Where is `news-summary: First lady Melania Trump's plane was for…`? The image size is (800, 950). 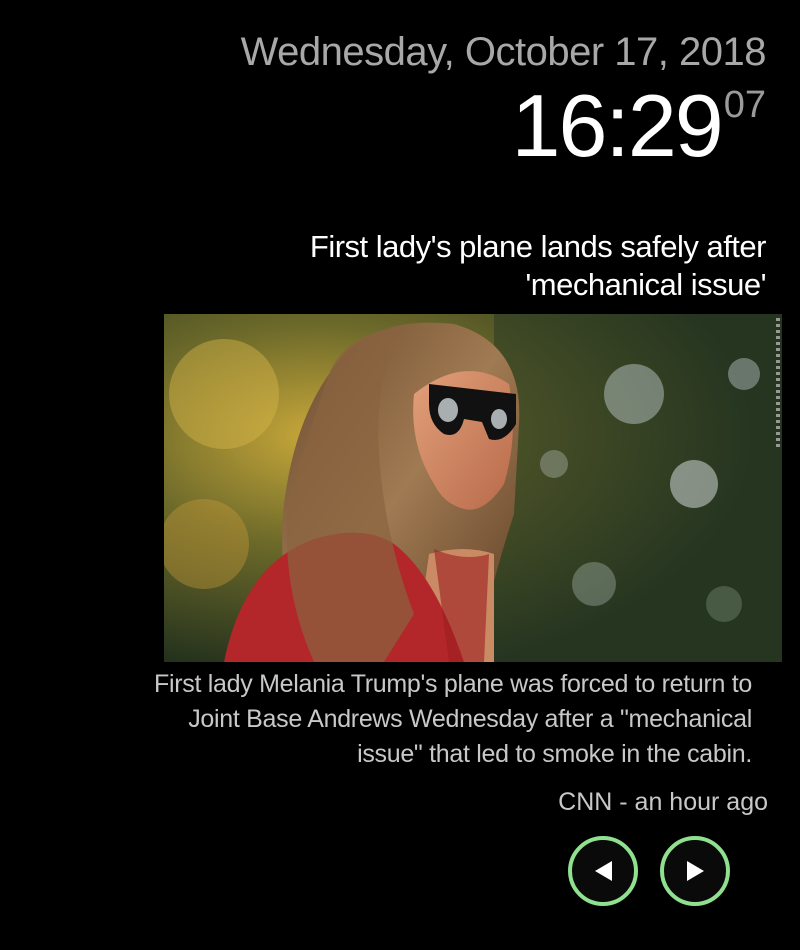 news-summary: First lady Melania Trump's plane was for… is located at coordinates (453, 719).